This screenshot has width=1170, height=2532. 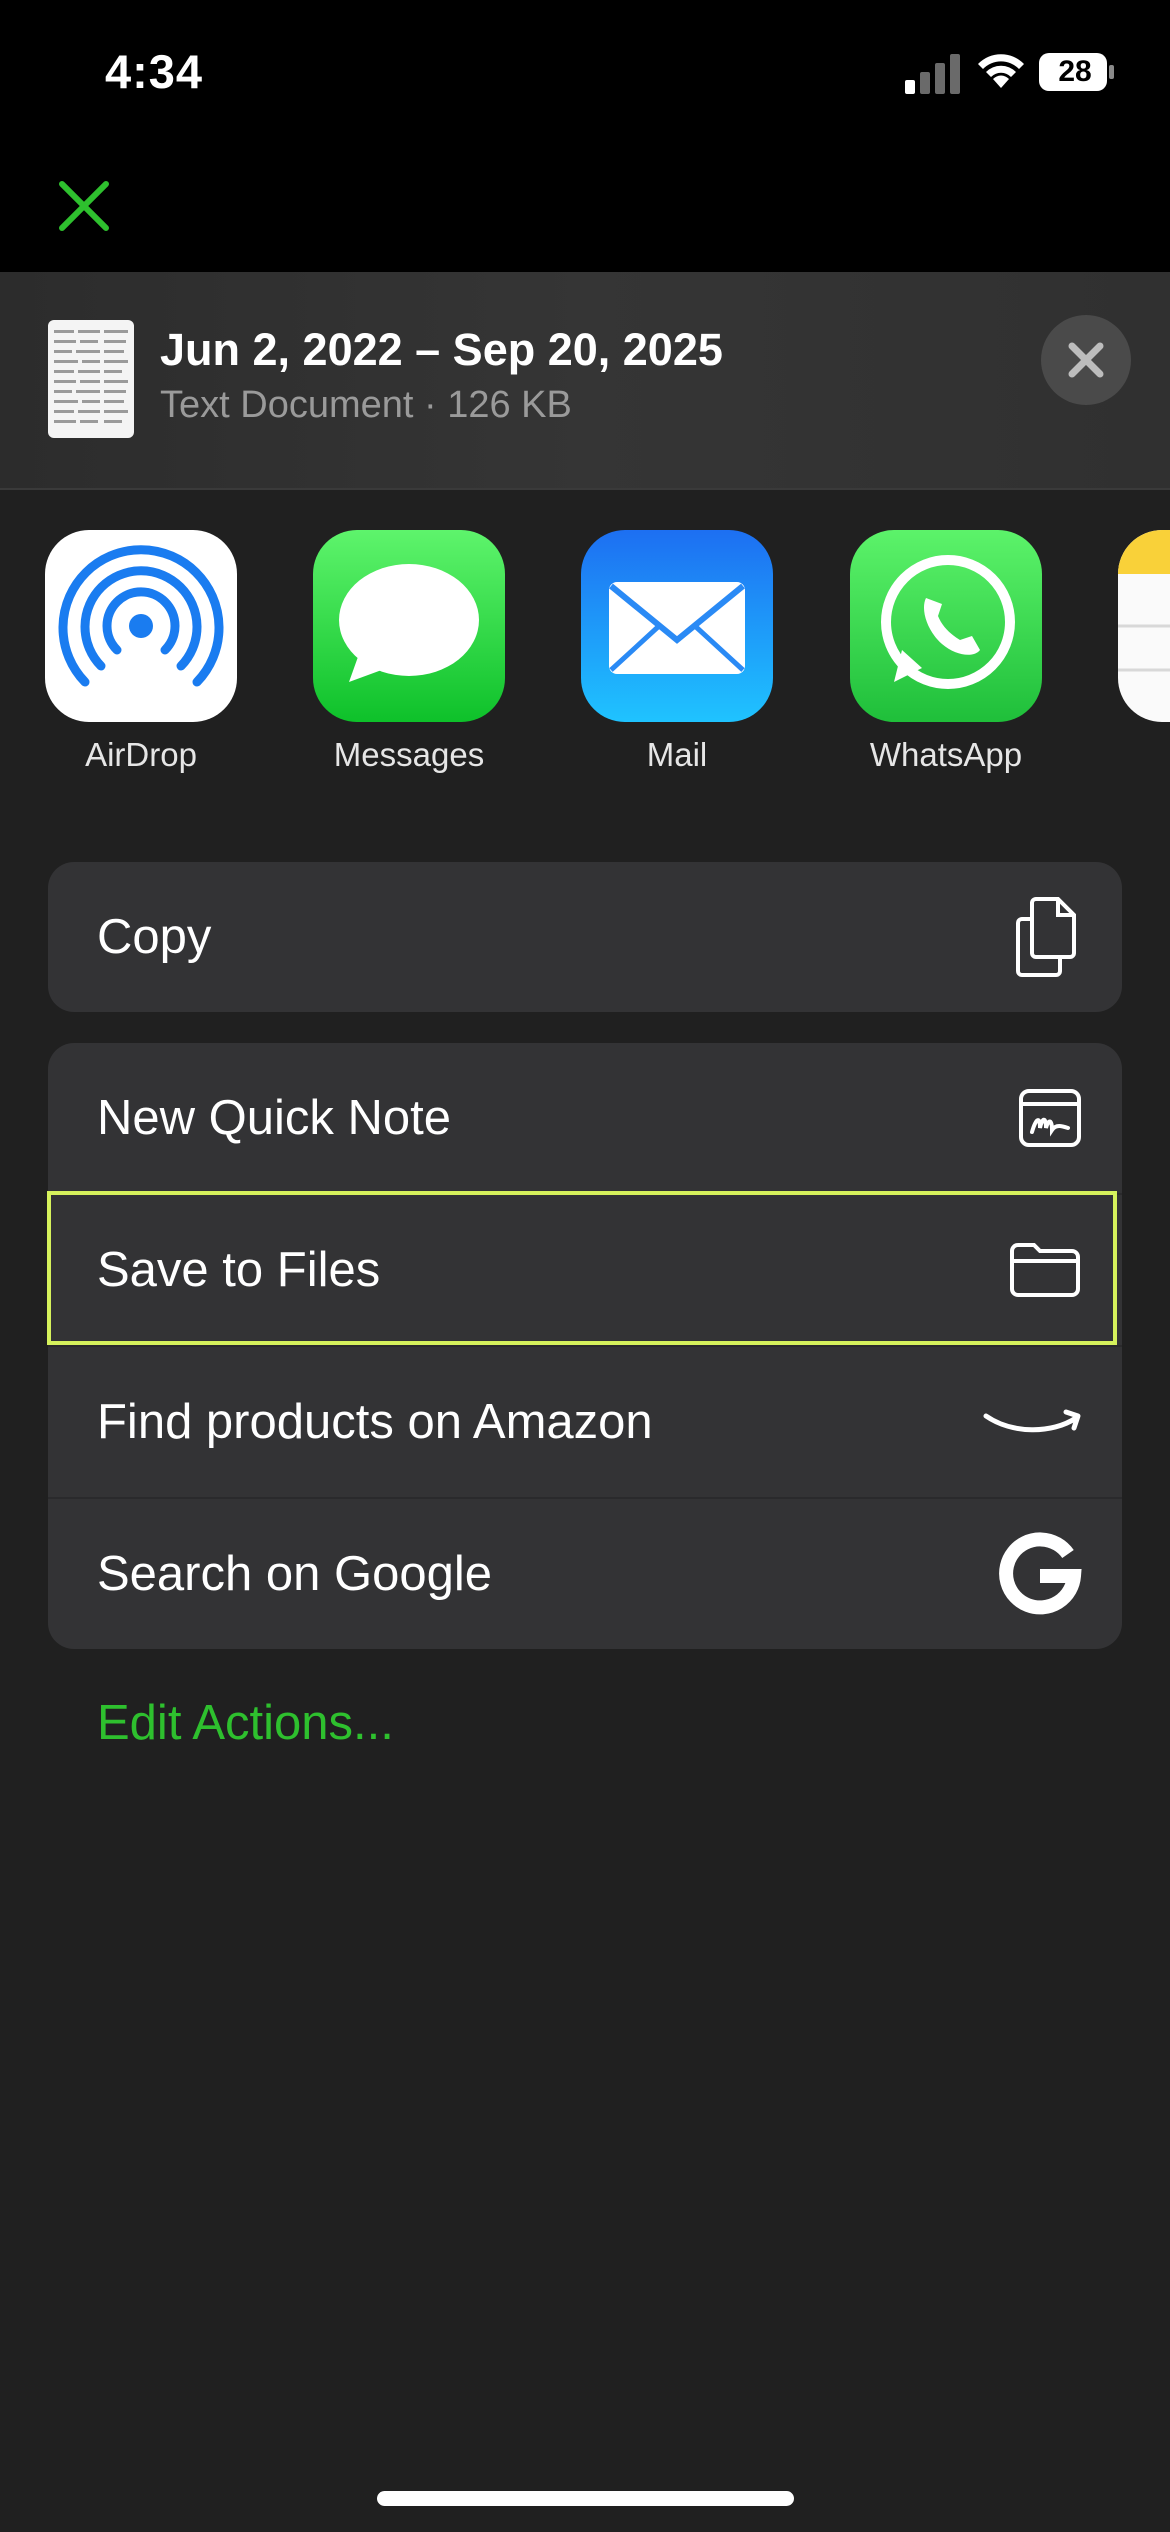 I want to click on app-mail: Mail, so click(x=677, y=652).